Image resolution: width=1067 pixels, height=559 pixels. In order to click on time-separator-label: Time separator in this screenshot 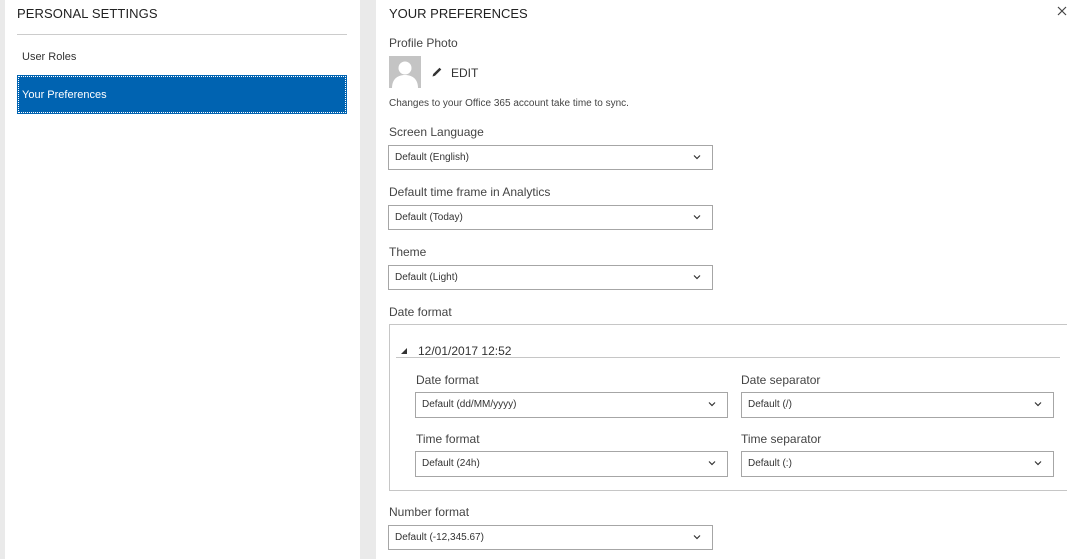, I will do `click(781, 439)`.